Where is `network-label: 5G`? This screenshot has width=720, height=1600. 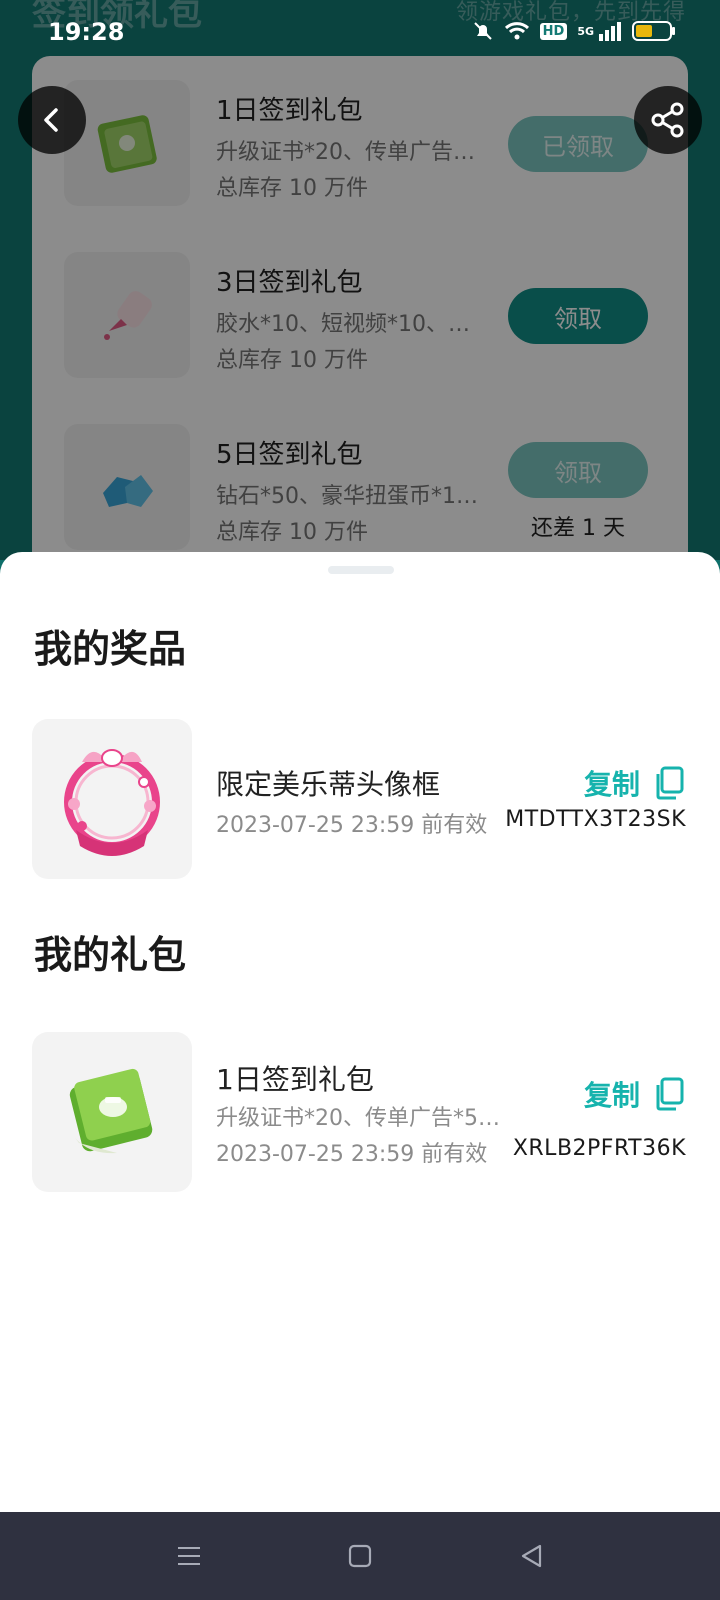
network-label: 5G is located at coordinates (585, 31).